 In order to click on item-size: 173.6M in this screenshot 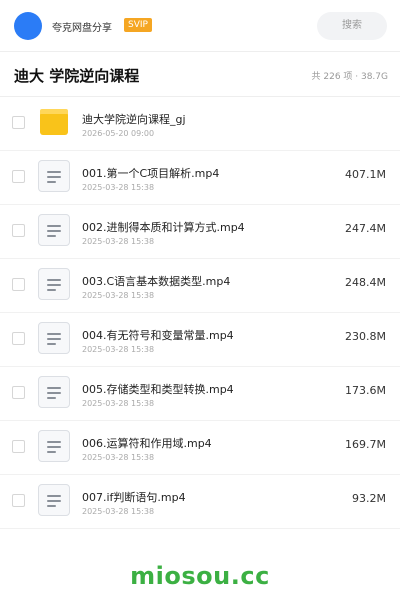, I will do `click(365, 390)`.